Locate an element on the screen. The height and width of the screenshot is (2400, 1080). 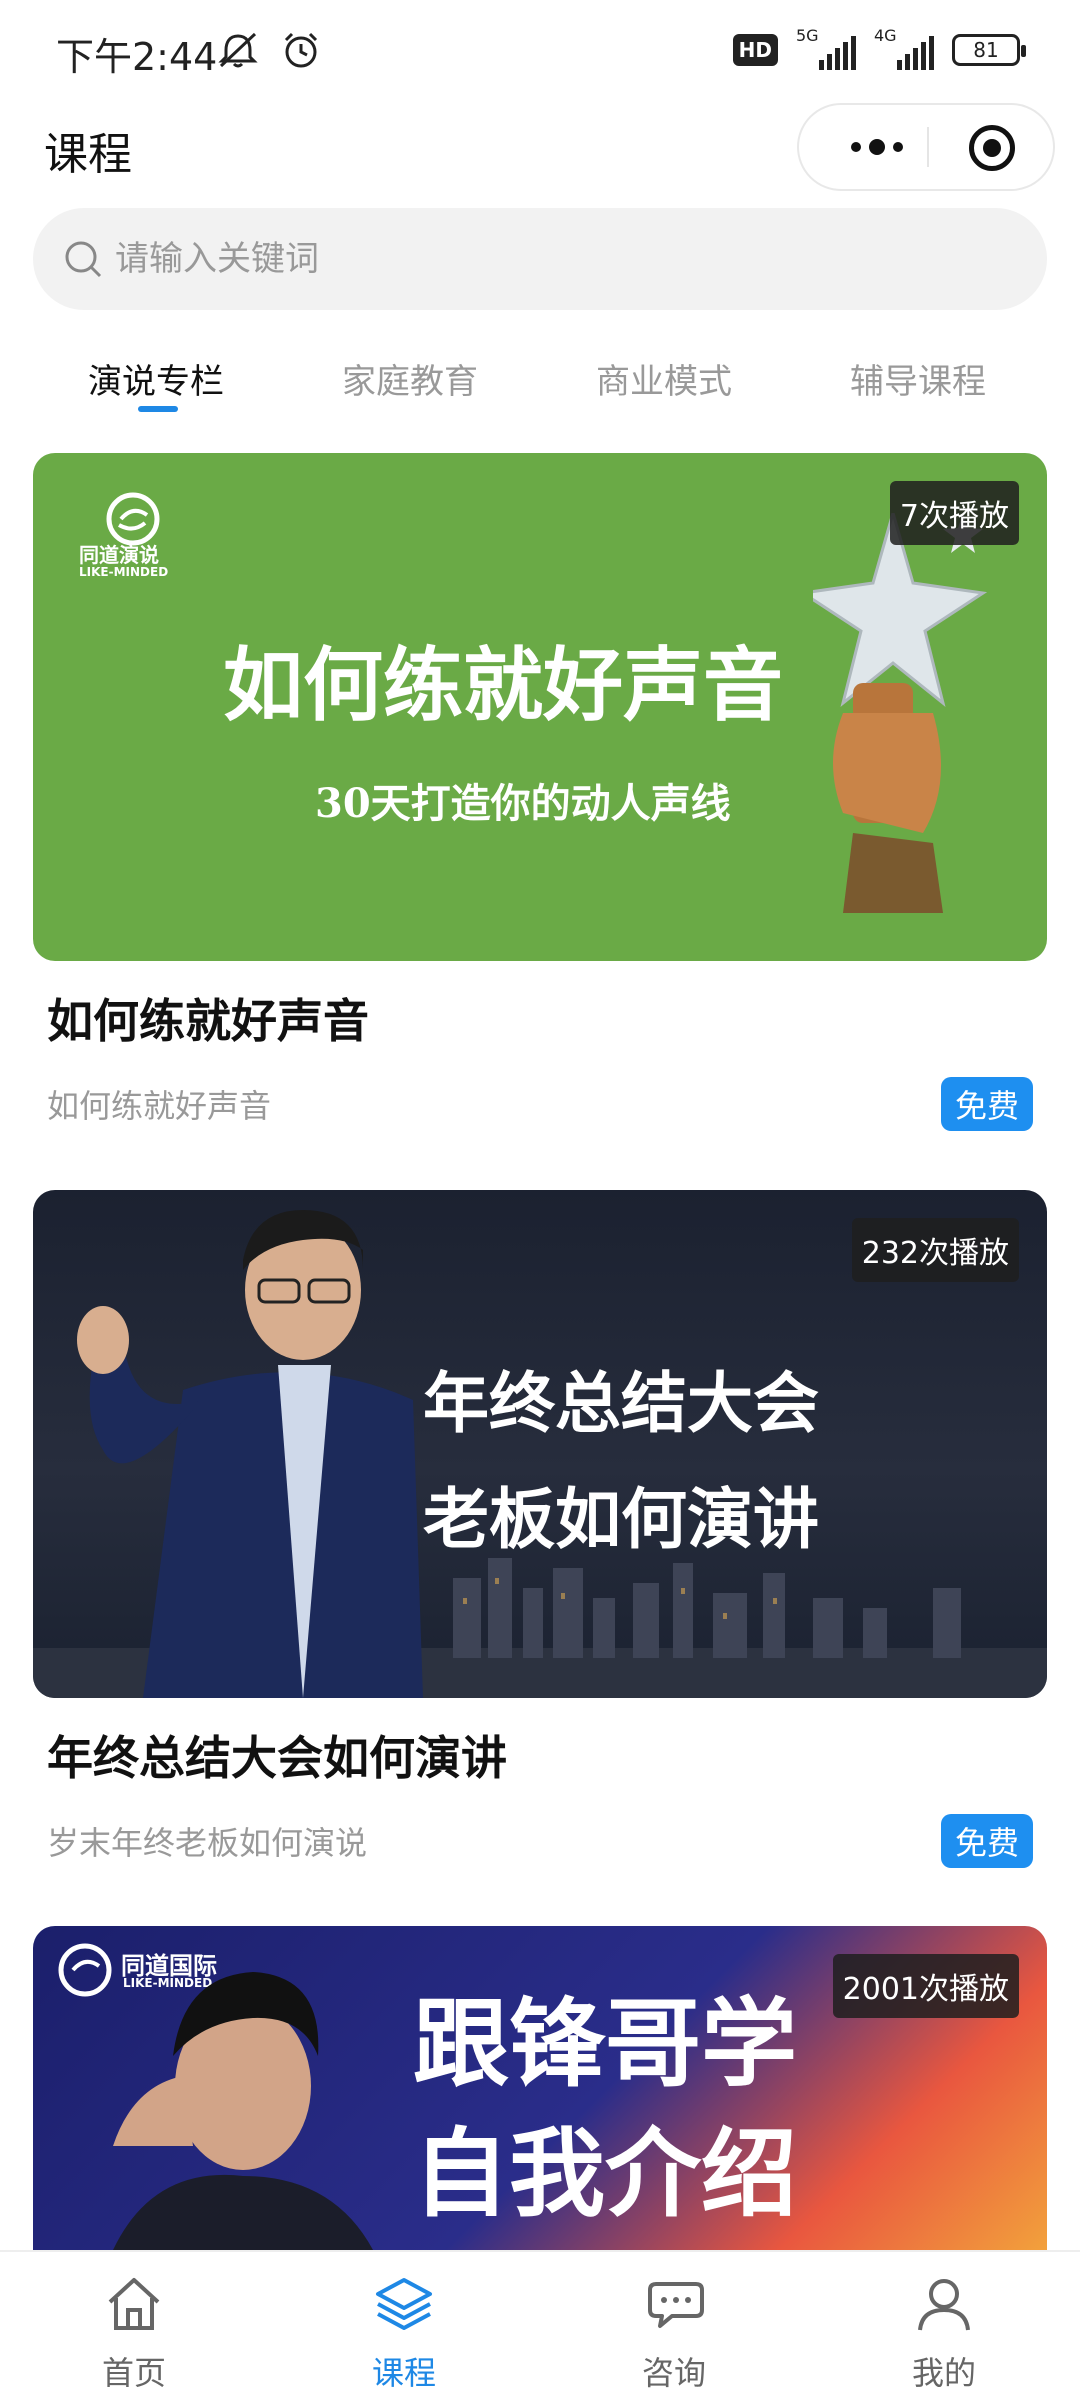
nav-item-courses: 课程 is located at coordinates (404, 2327).